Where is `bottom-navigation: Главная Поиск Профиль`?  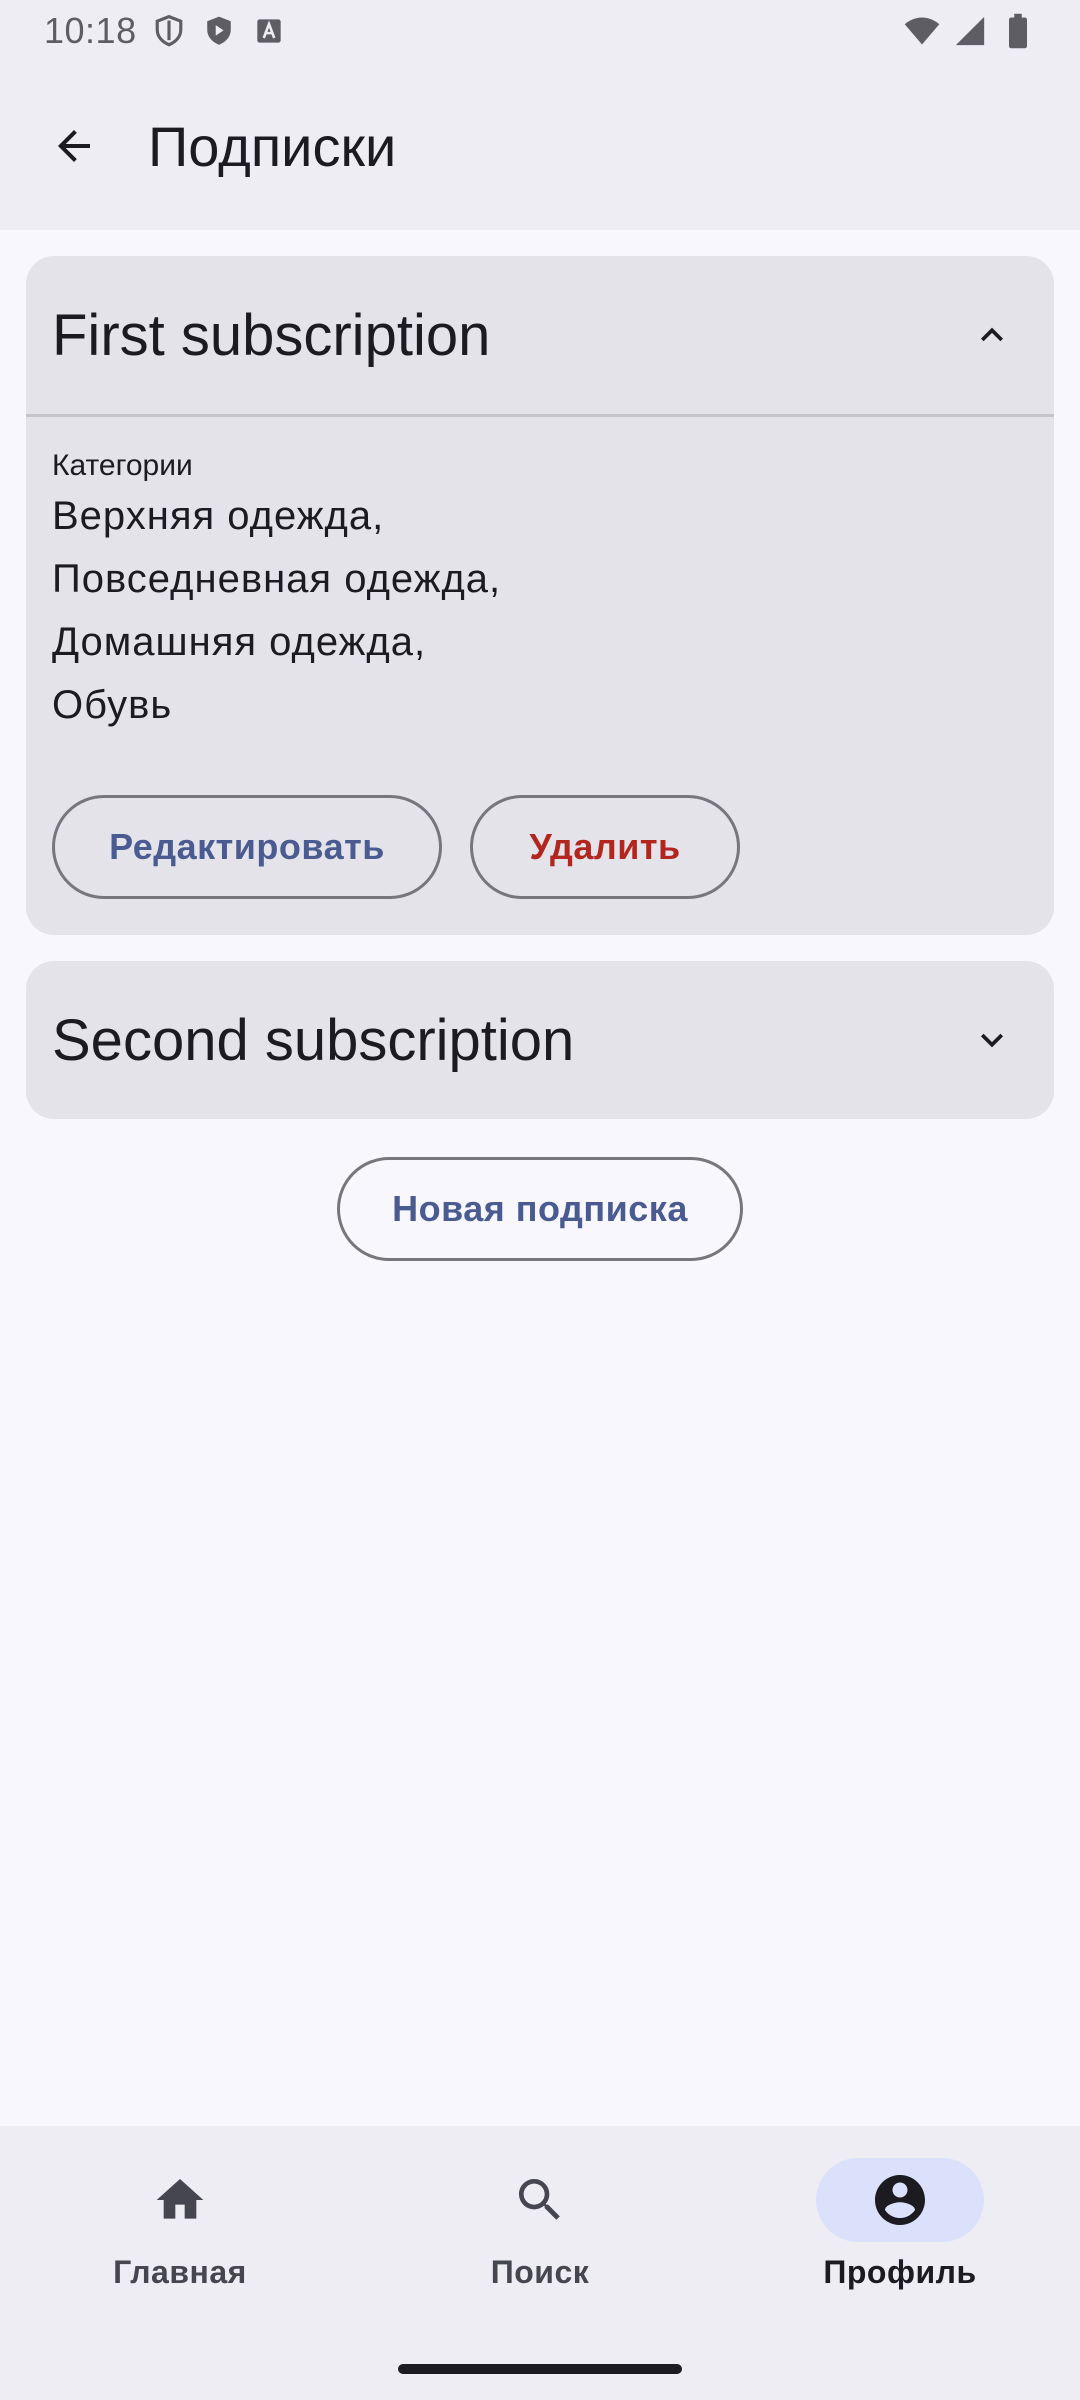 bottom-navigation: Главная Поиск Профиль is located at coordinates (540, 2263).